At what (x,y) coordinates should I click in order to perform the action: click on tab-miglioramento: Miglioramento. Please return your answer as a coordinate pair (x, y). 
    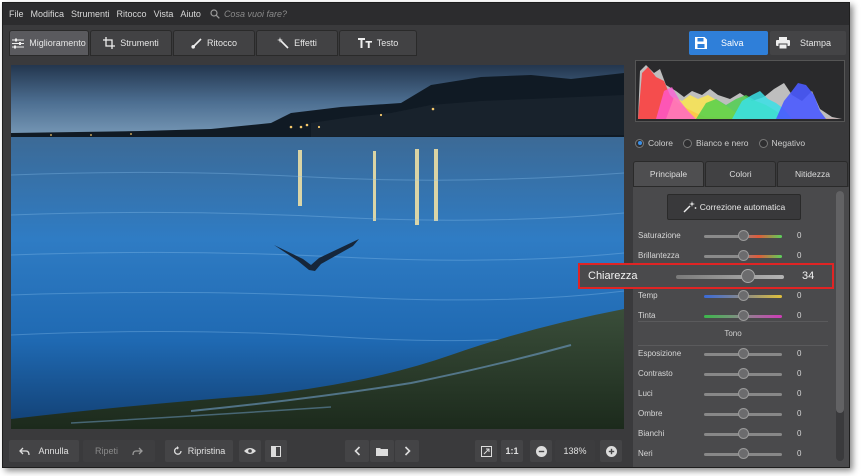
    Looking at the image, I should click on (49, 43).